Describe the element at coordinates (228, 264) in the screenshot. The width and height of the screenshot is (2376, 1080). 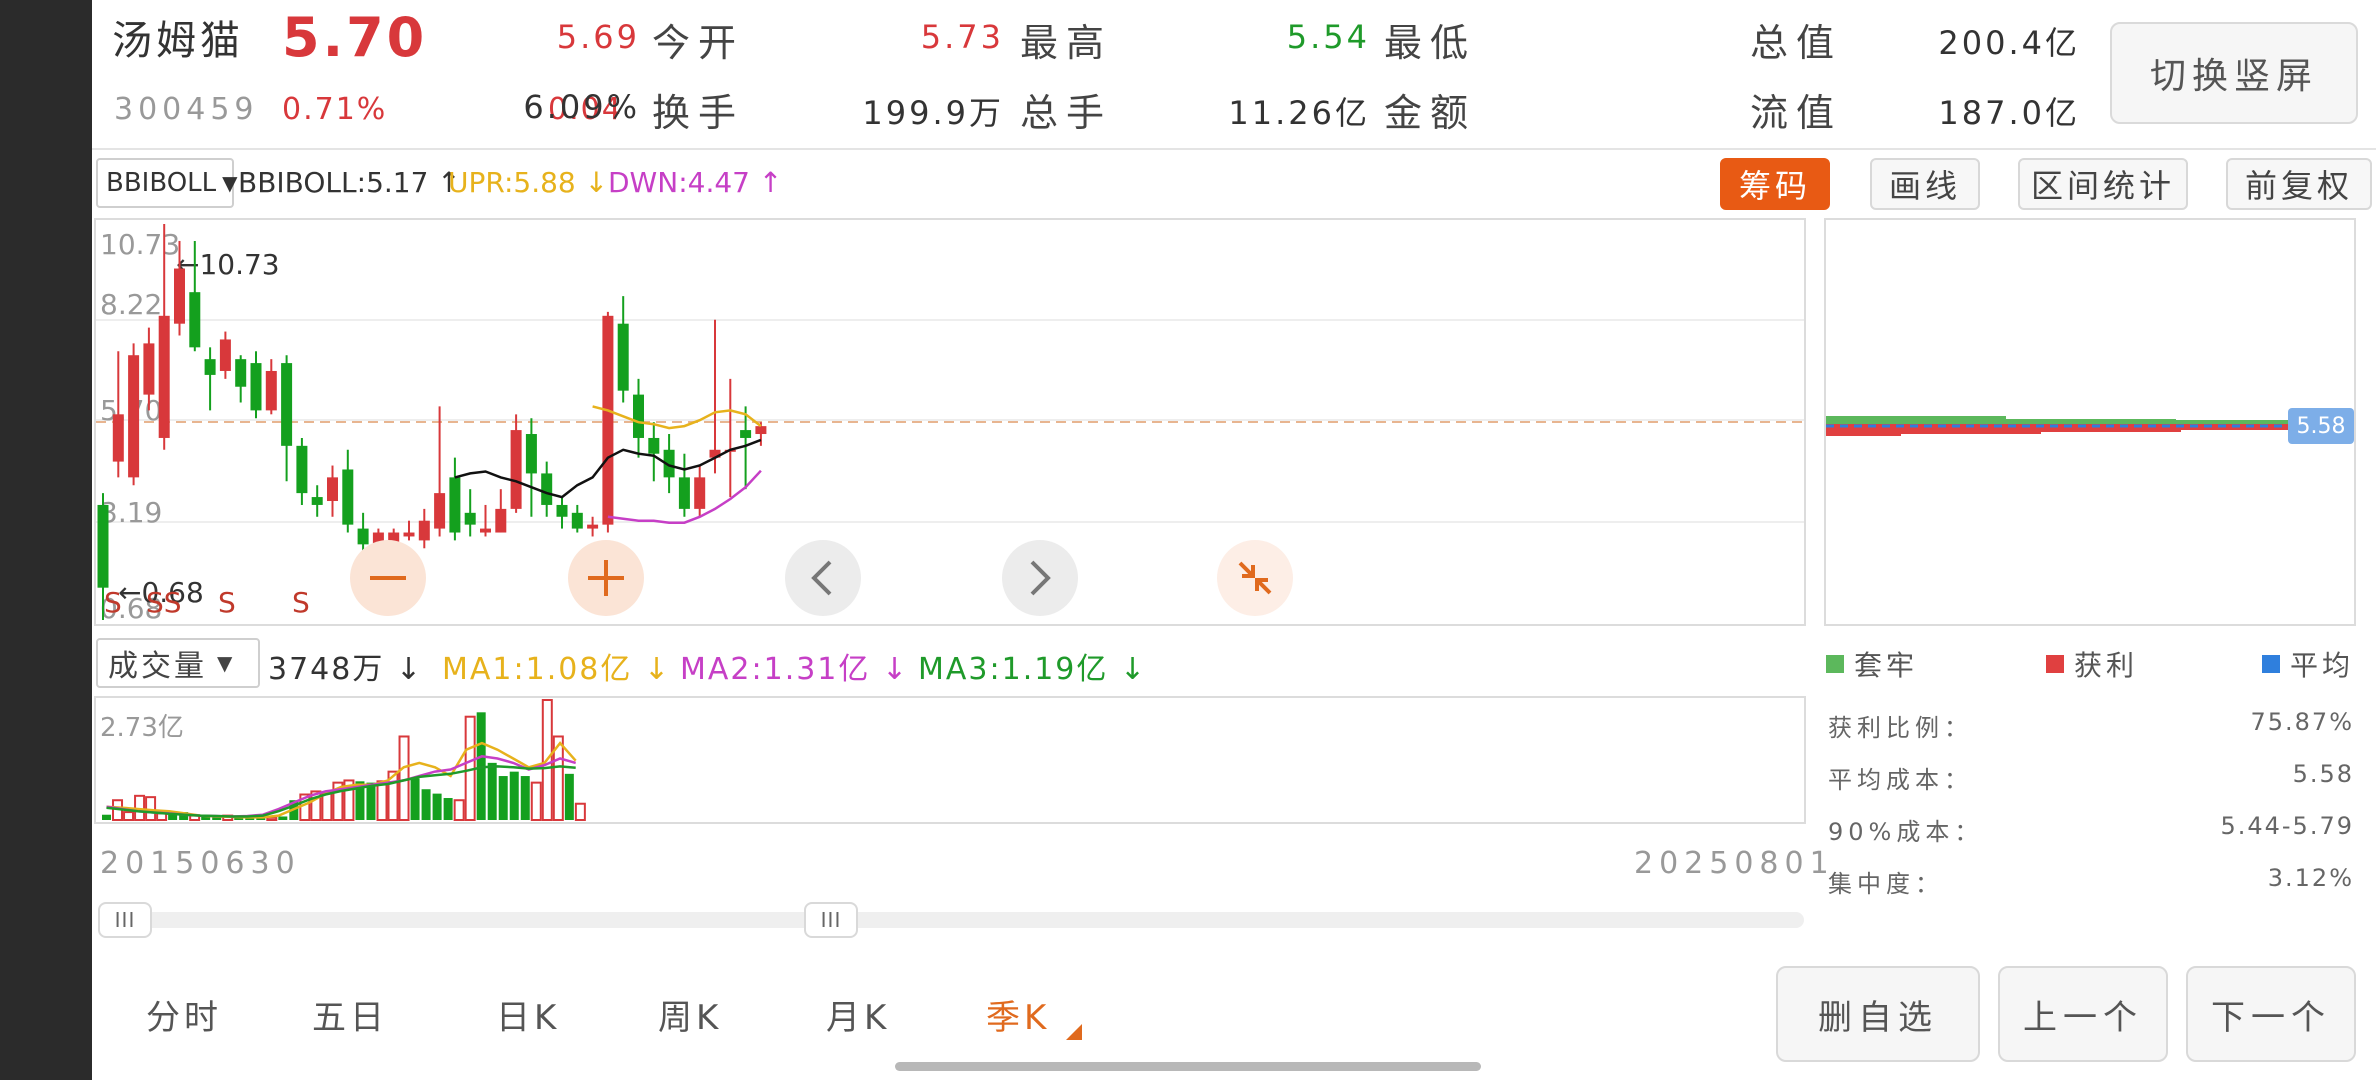
I see `max-price-annotation: ←10.73` at that location.